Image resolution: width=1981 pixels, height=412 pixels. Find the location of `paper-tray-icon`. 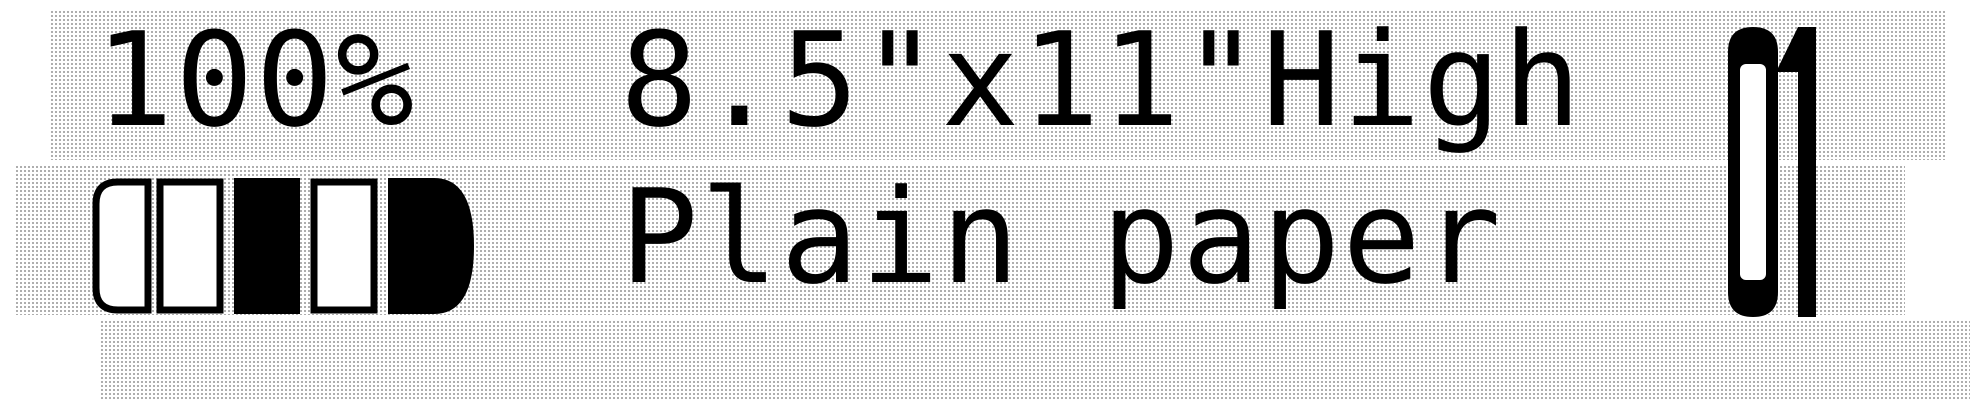

paper-tray-icon is located at coordinates (1772, 172).